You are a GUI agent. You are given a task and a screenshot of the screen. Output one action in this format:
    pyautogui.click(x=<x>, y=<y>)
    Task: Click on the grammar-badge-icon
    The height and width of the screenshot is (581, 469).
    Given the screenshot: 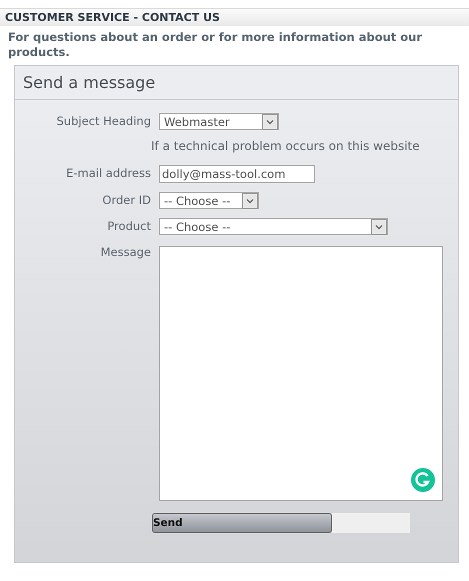 What is the action you would take?
    pyautogui.click(x=423, y=480)
    